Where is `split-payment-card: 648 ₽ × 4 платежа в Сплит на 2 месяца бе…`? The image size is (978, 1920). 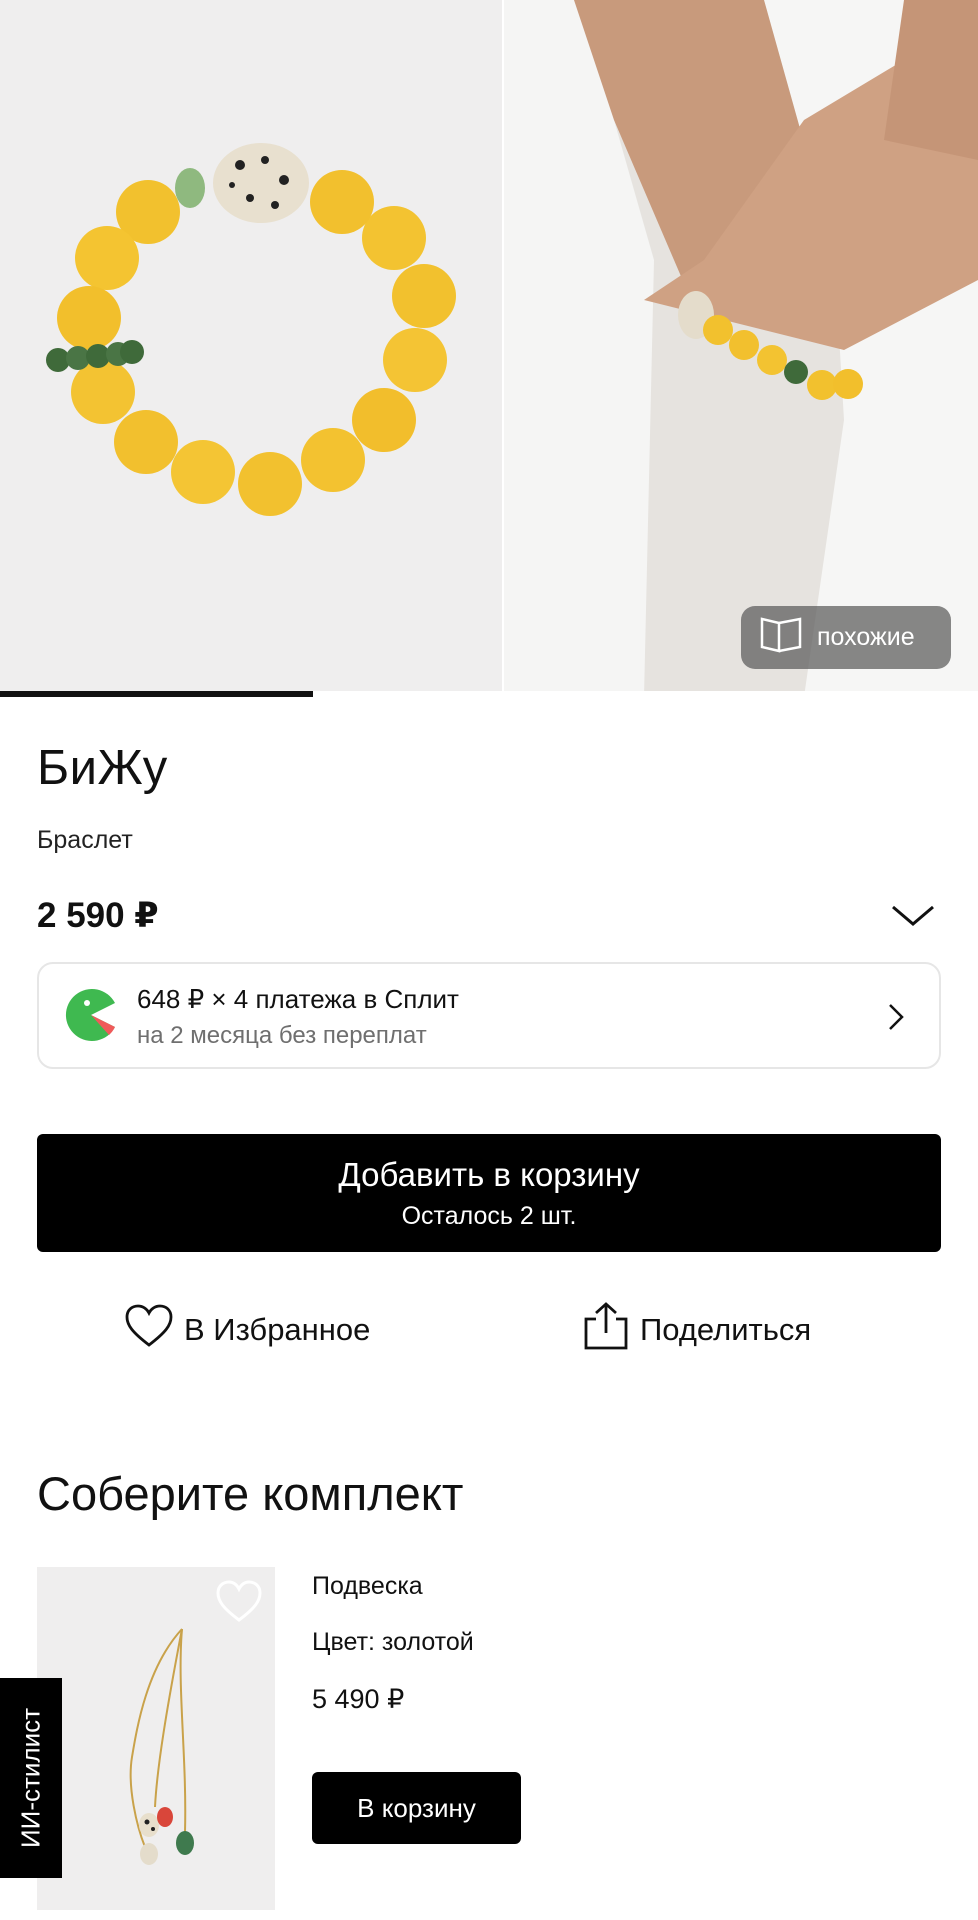
split-payment-card: 648 ₽ × 4 платежа в Сплит на 2 месяца бе… is located at coordinates (489, 1015).